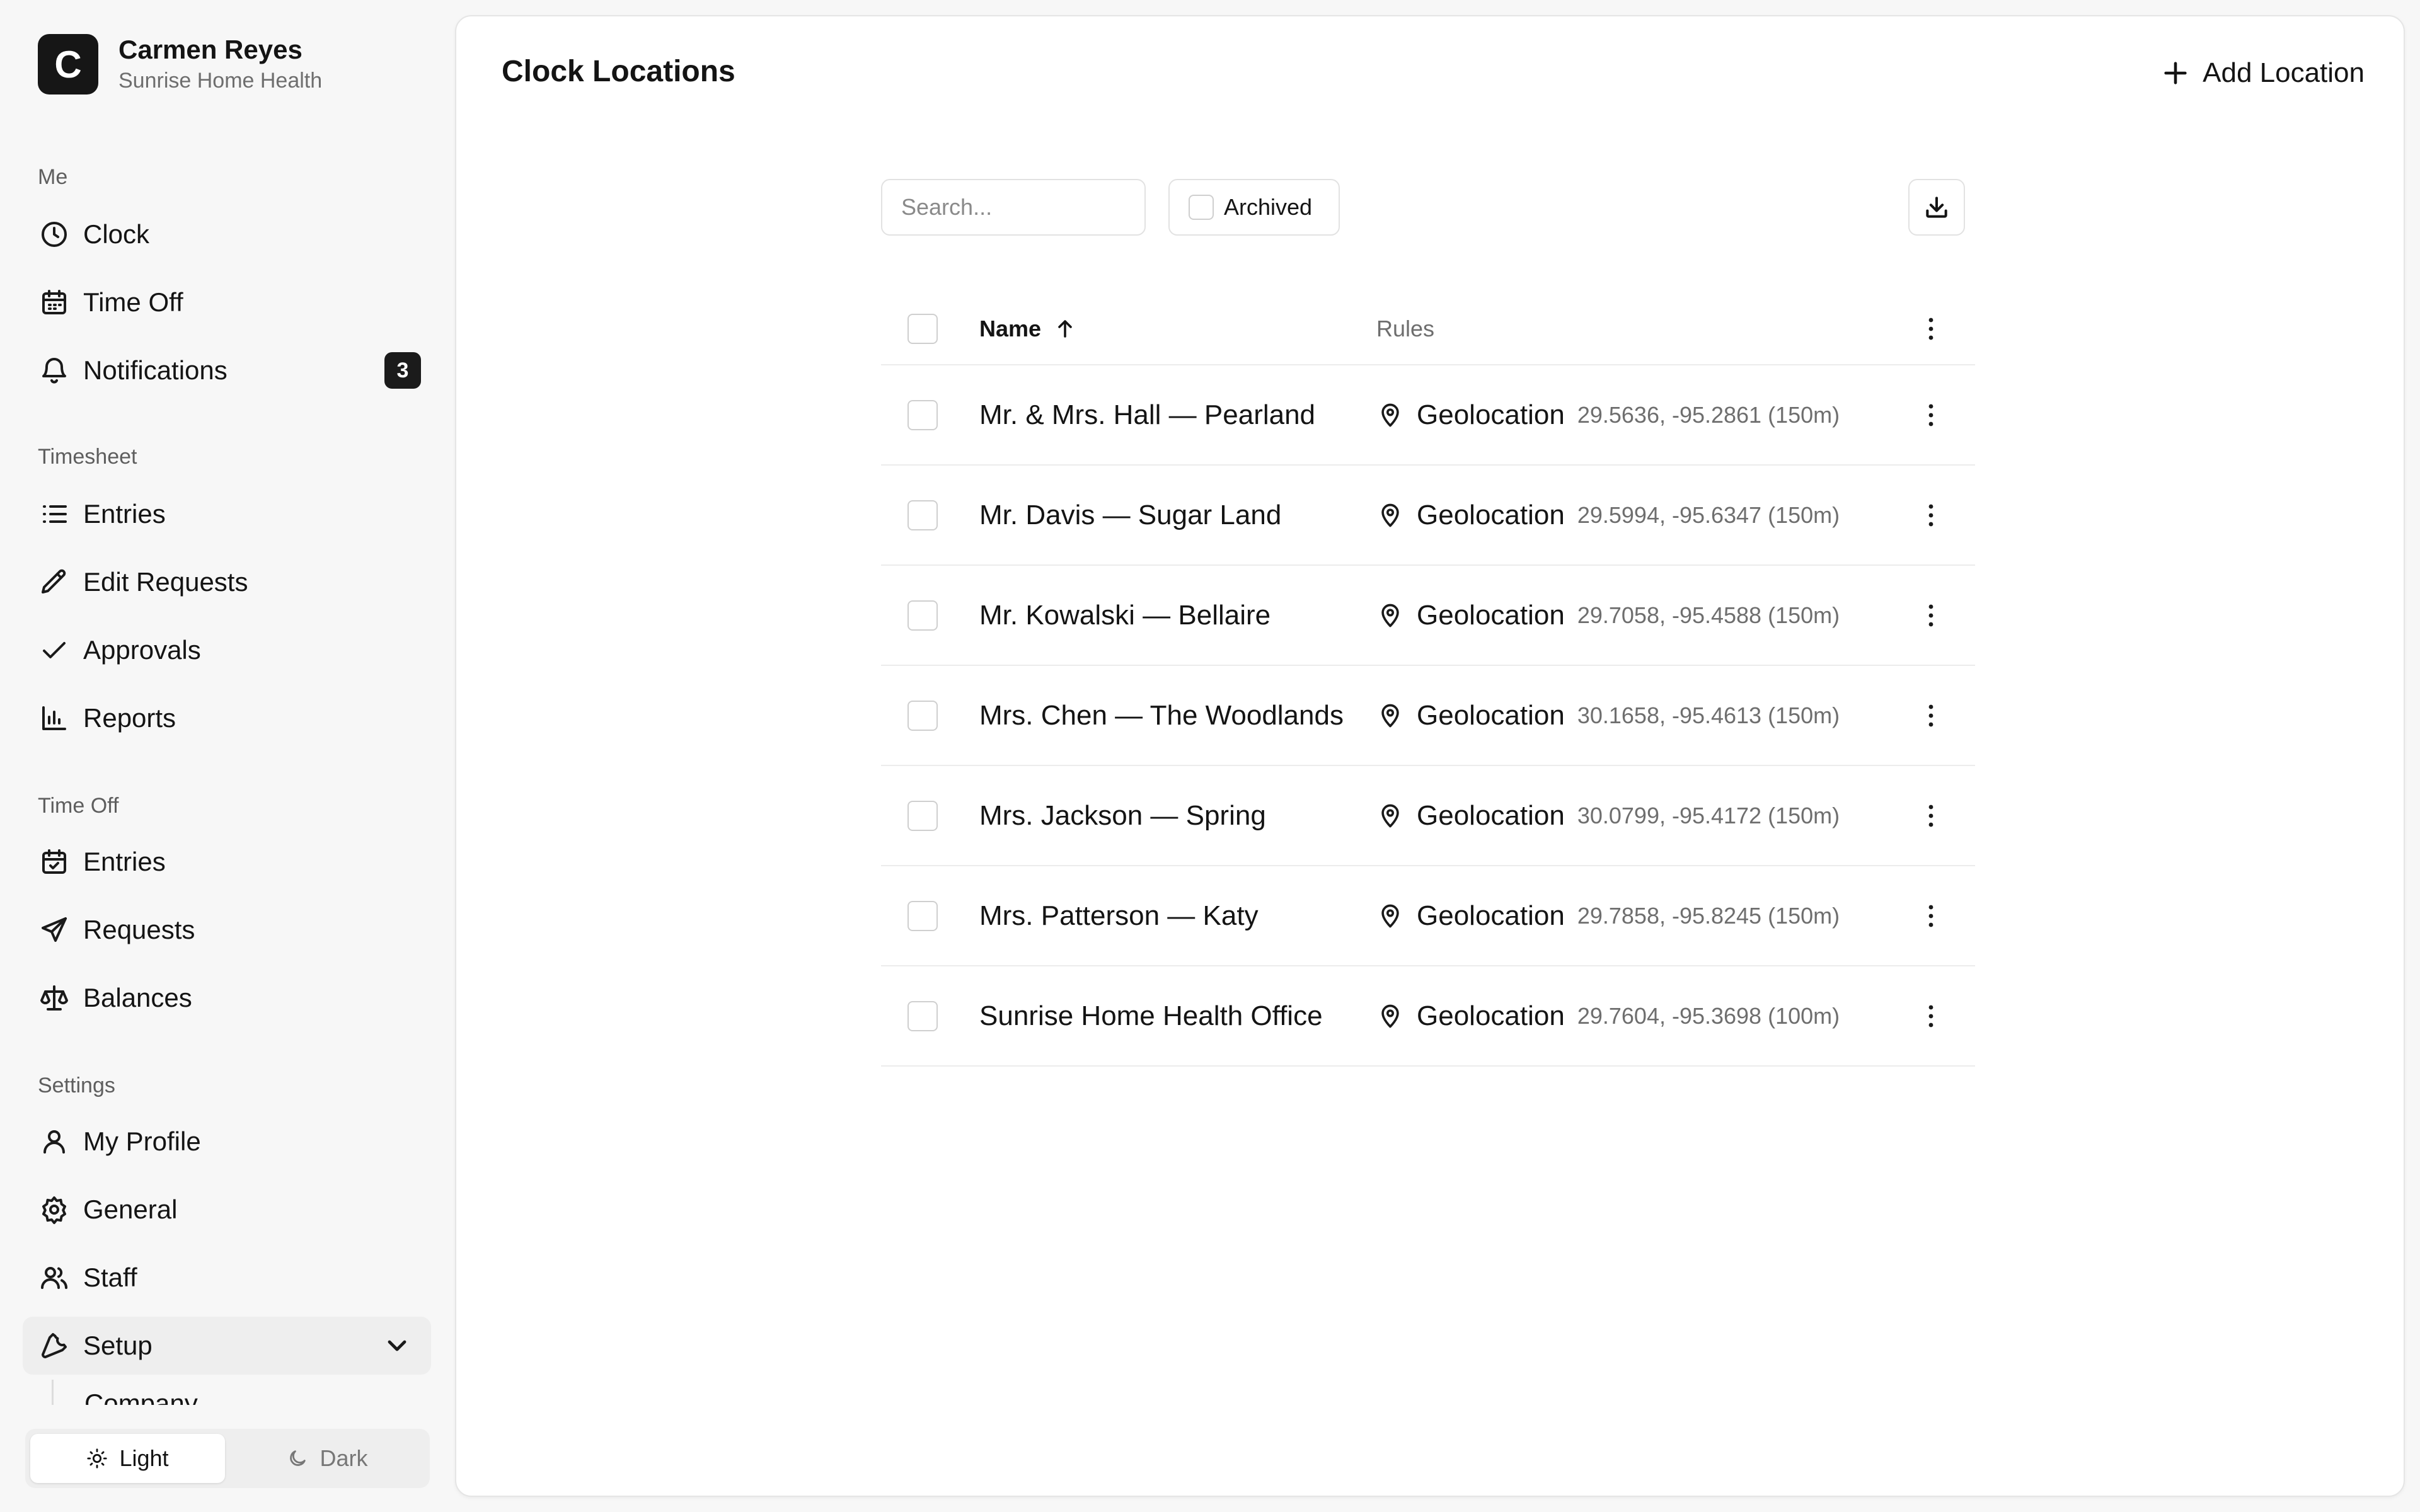  I want to click on sidebar-item-approvals: Approvals, so click(227, 650).